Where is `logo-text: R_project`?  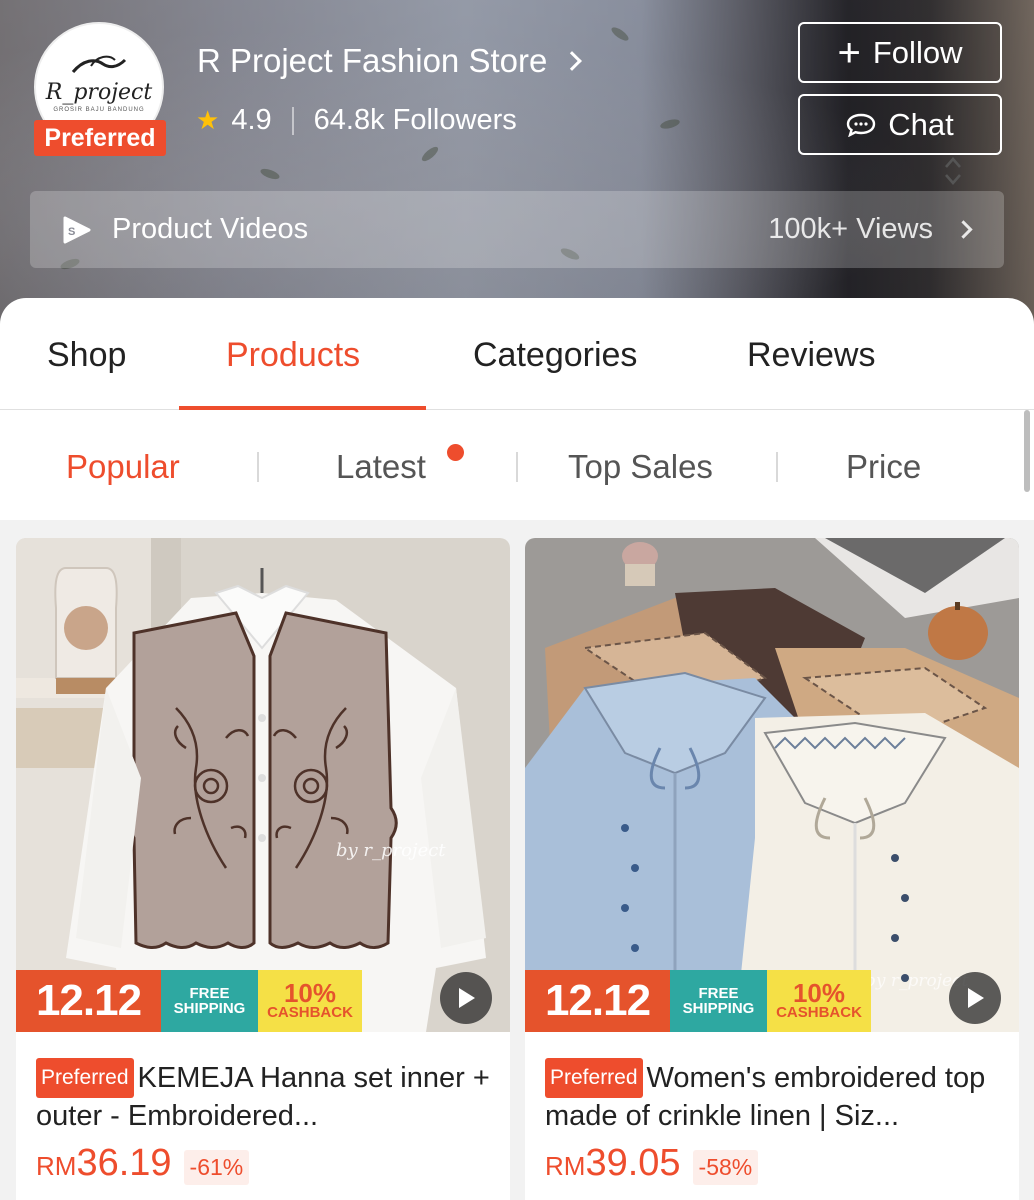
logo-text: R_project is located at coordinates (99, 92).